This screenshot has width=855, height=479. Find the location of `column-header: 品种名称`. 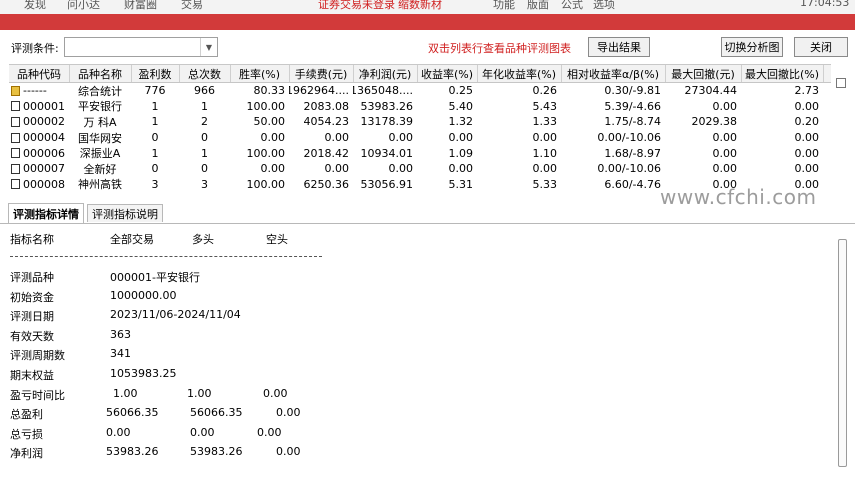

column-header: 品种名称 is located at coordinates (100, 73).